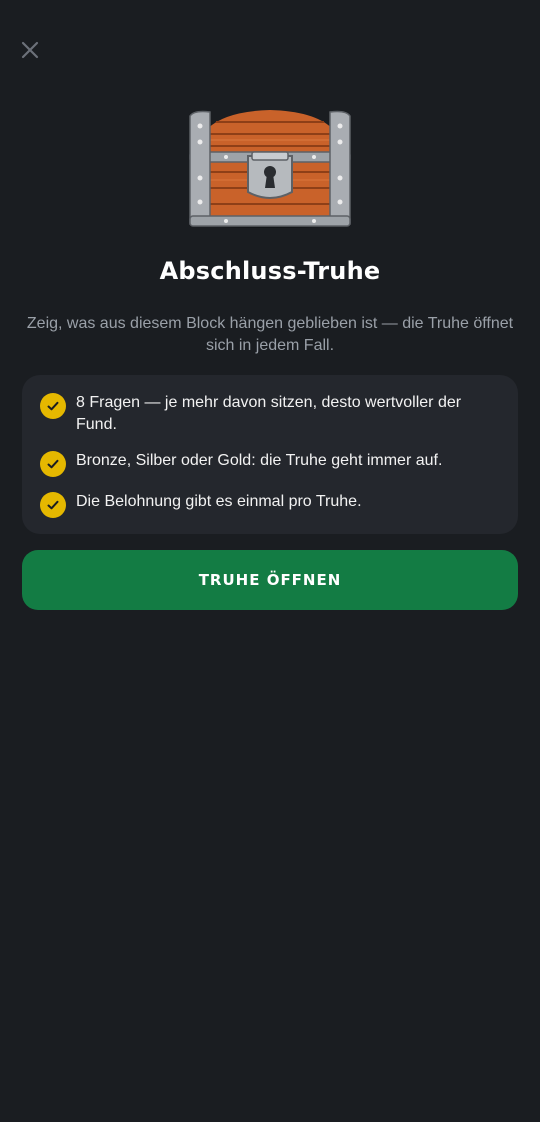  I want to click on close-button, so click(30, 50).